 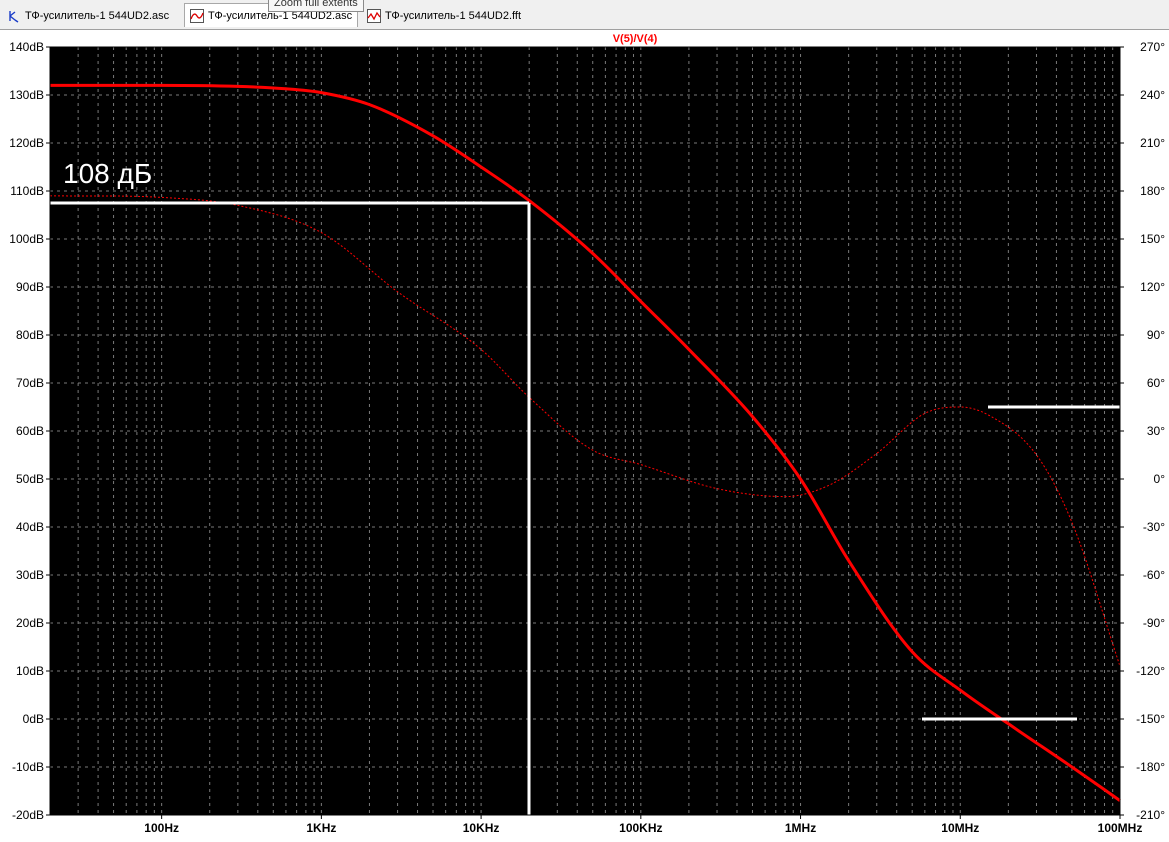 What do you see at coordinates (197, 15) in the screenshot?
I see `waveform-icon` at bounding box center [197, 15].